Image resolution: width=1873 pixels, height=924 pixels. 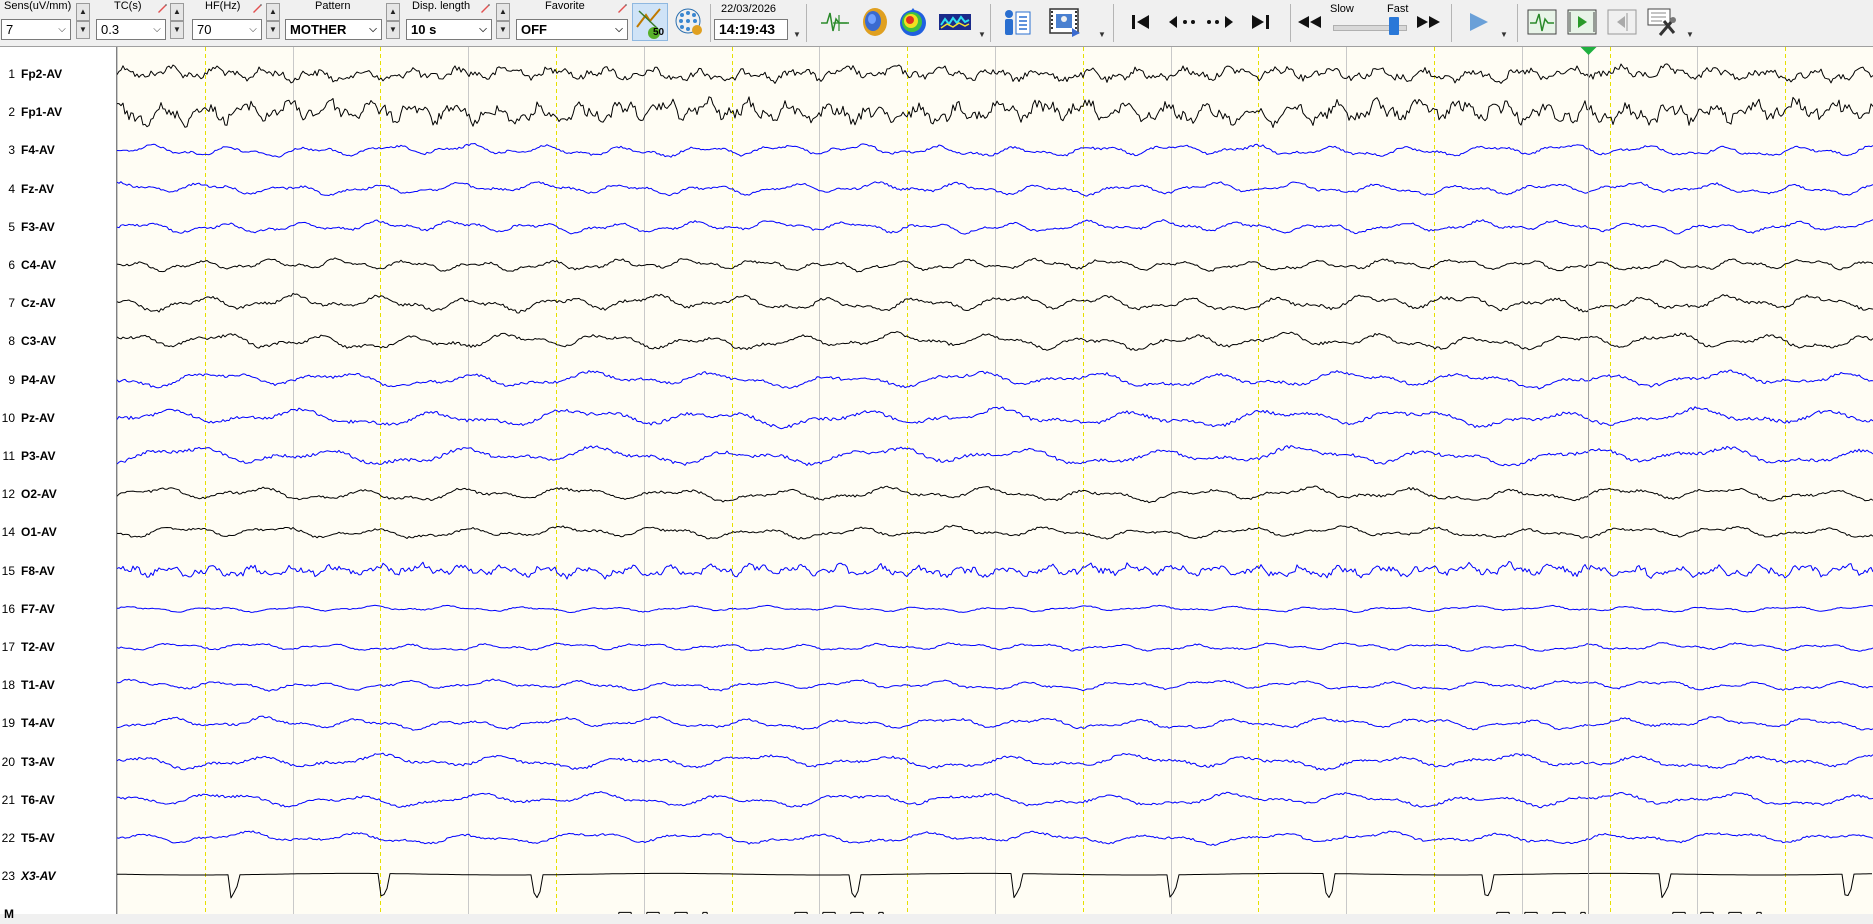 I want to click on rewind-icon, so click(x=1309, y=22).